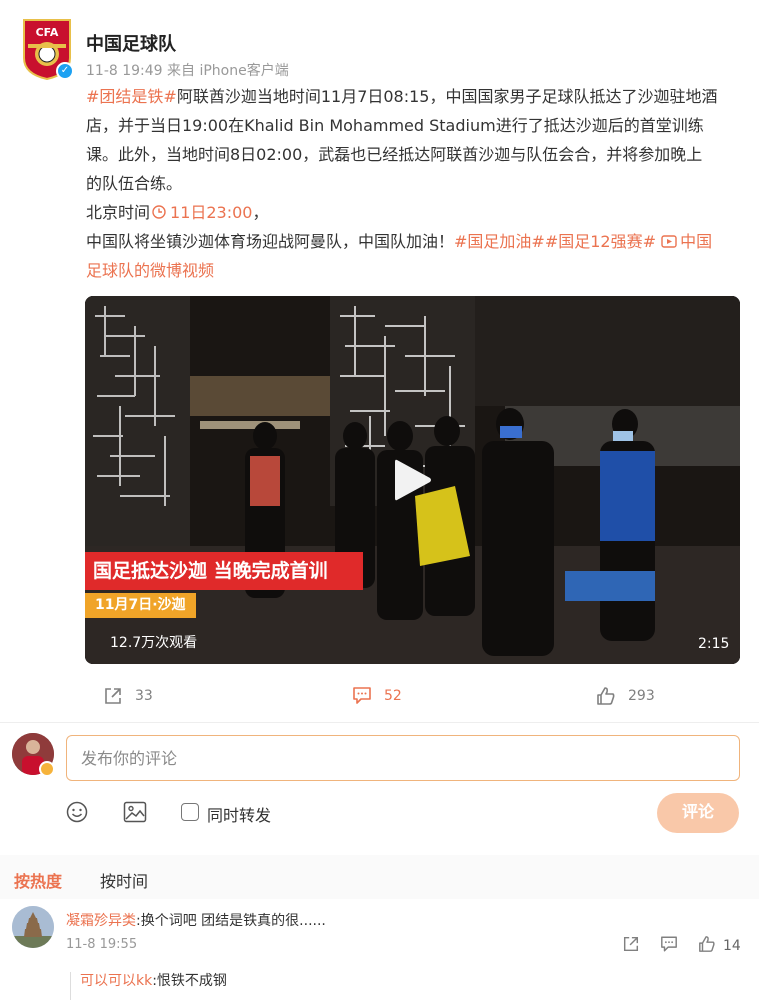 The height and width of the screenshot is (1000, 759). What do you see at coordinates (70, 986) in the screenshot?
I see `reply-thread-line` at bounding box center [70, 986].